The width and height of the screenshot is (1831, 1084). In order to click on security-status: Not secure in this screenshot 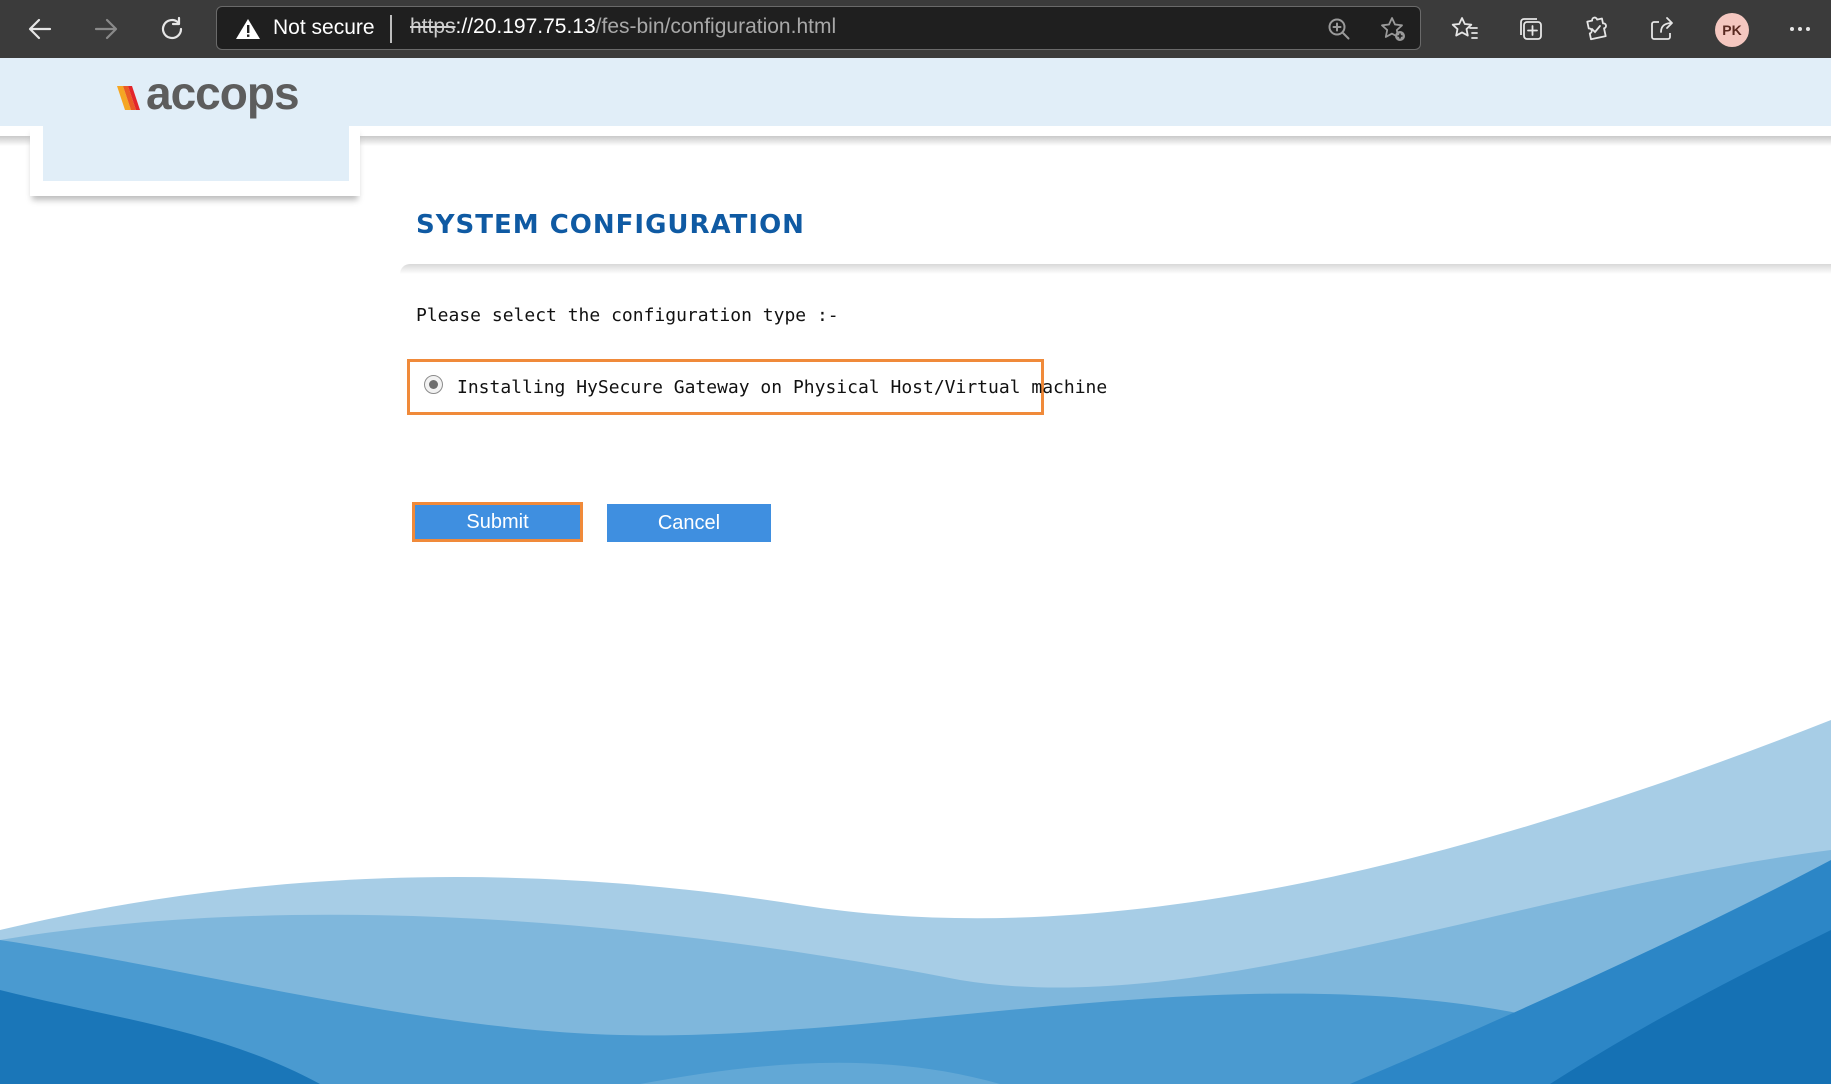, I will do `click(324, 28)`.